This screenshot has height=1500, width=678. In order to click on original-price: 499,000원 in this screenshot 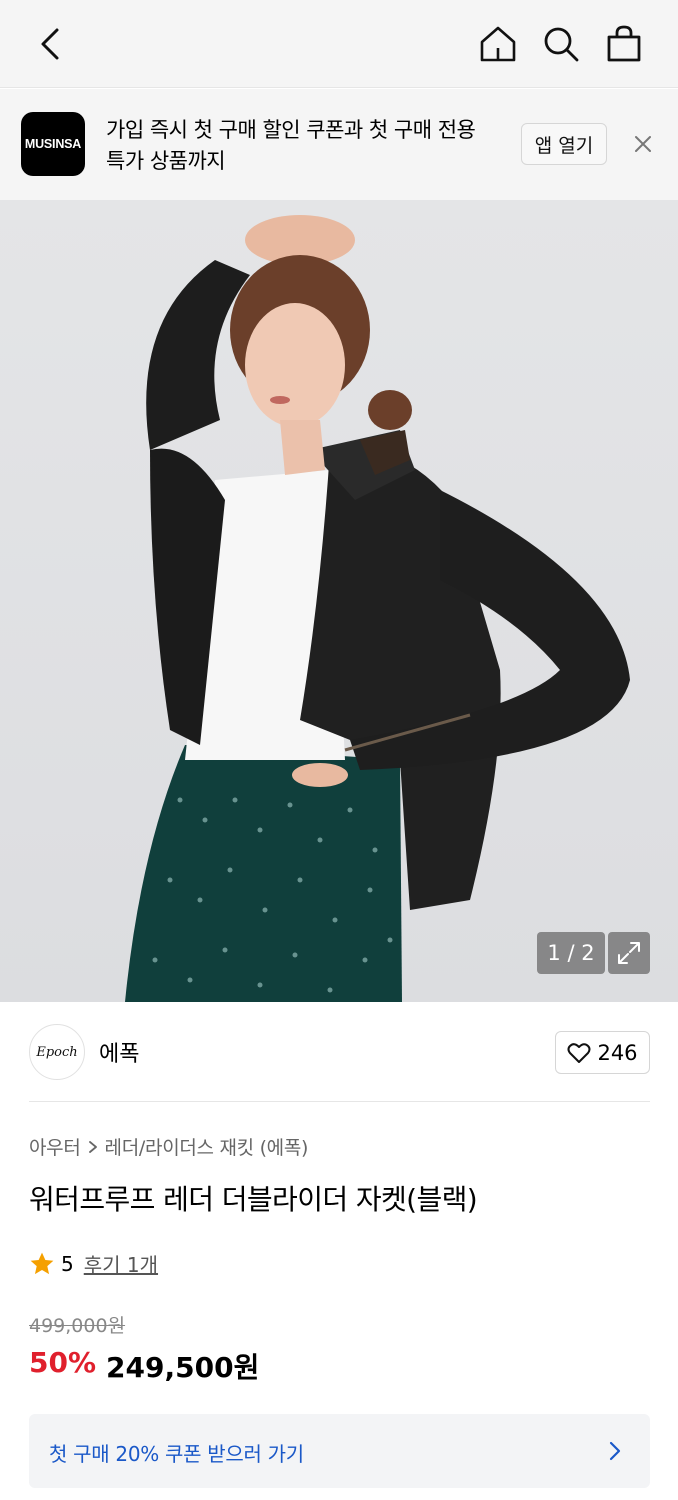, I will do `click(77, 1326)`.